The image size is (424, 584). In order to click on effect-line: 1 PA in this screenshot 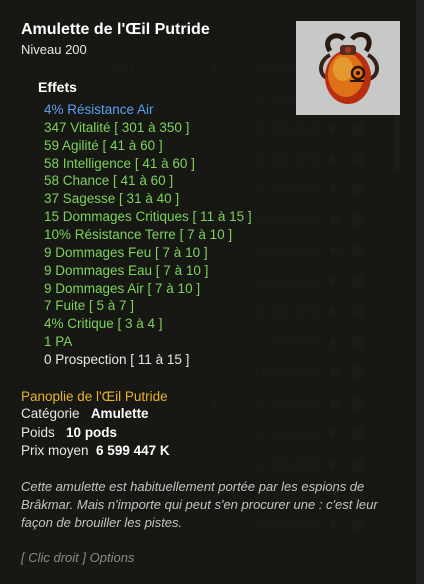, I will do `click(58, 342)`.